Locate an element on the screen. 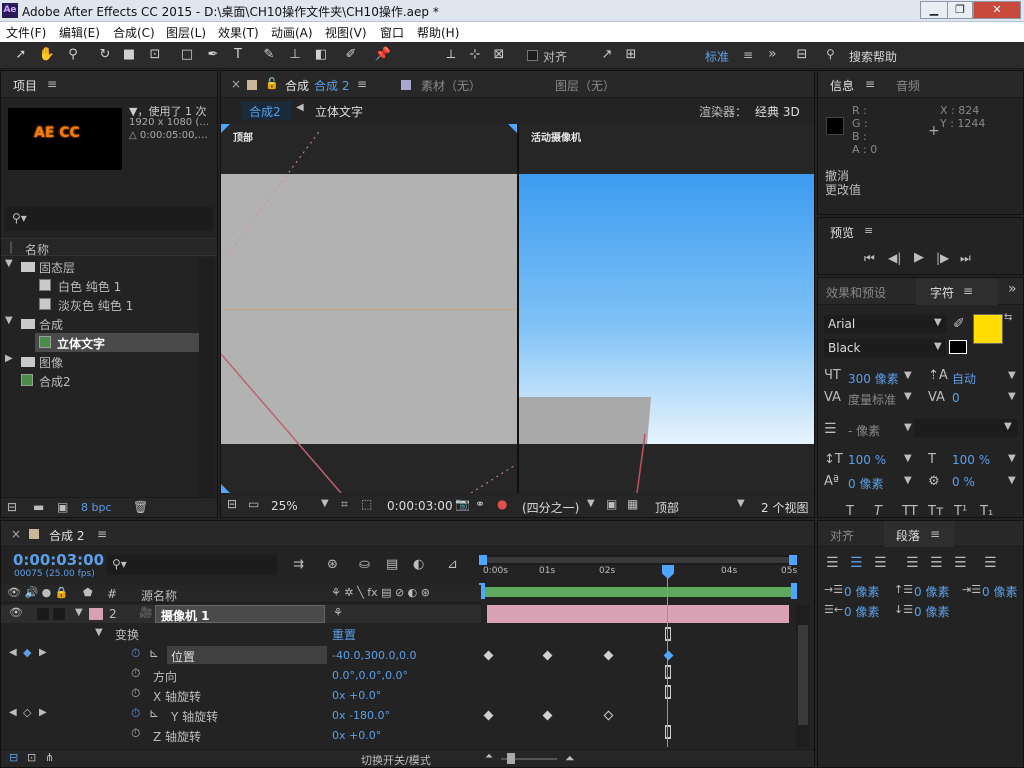 The width and height of the screenshot is (1024, 768). hand-tool-icon: ✋ is located at coordinates (47, 55).